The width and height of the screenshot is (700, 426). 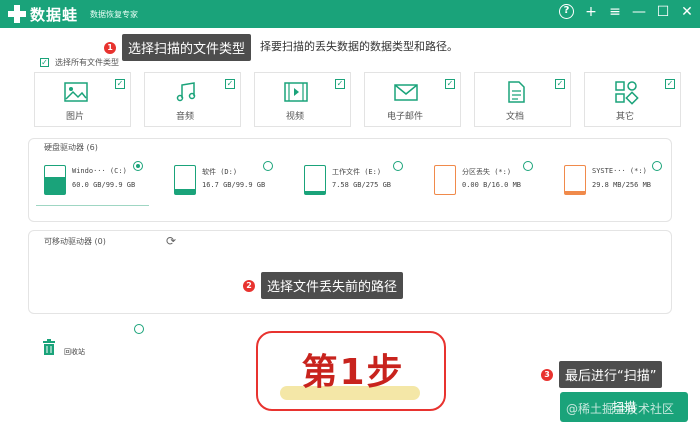 What do you see at coordinates (492, 185) in the screenshot?
I see `drive-size: 0.00 B/16.0 MB` at bounding box center [492, 185].